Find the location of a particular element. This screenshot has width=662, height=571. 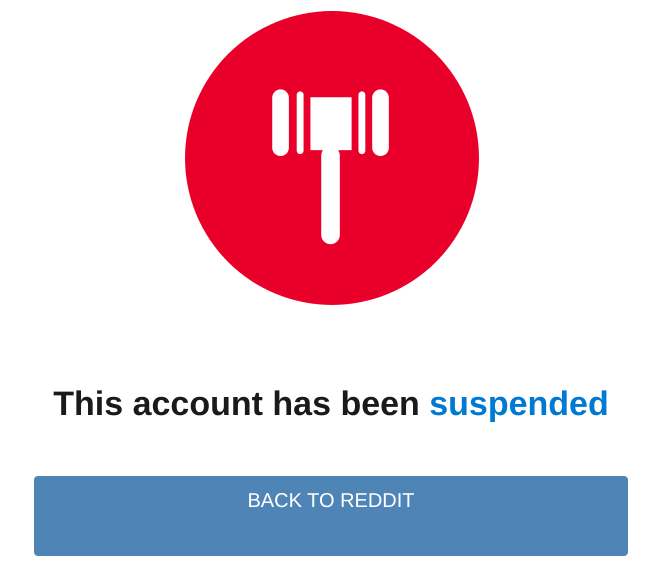

suspension-message: This account has been suspended is located at coordinates (331, 404).